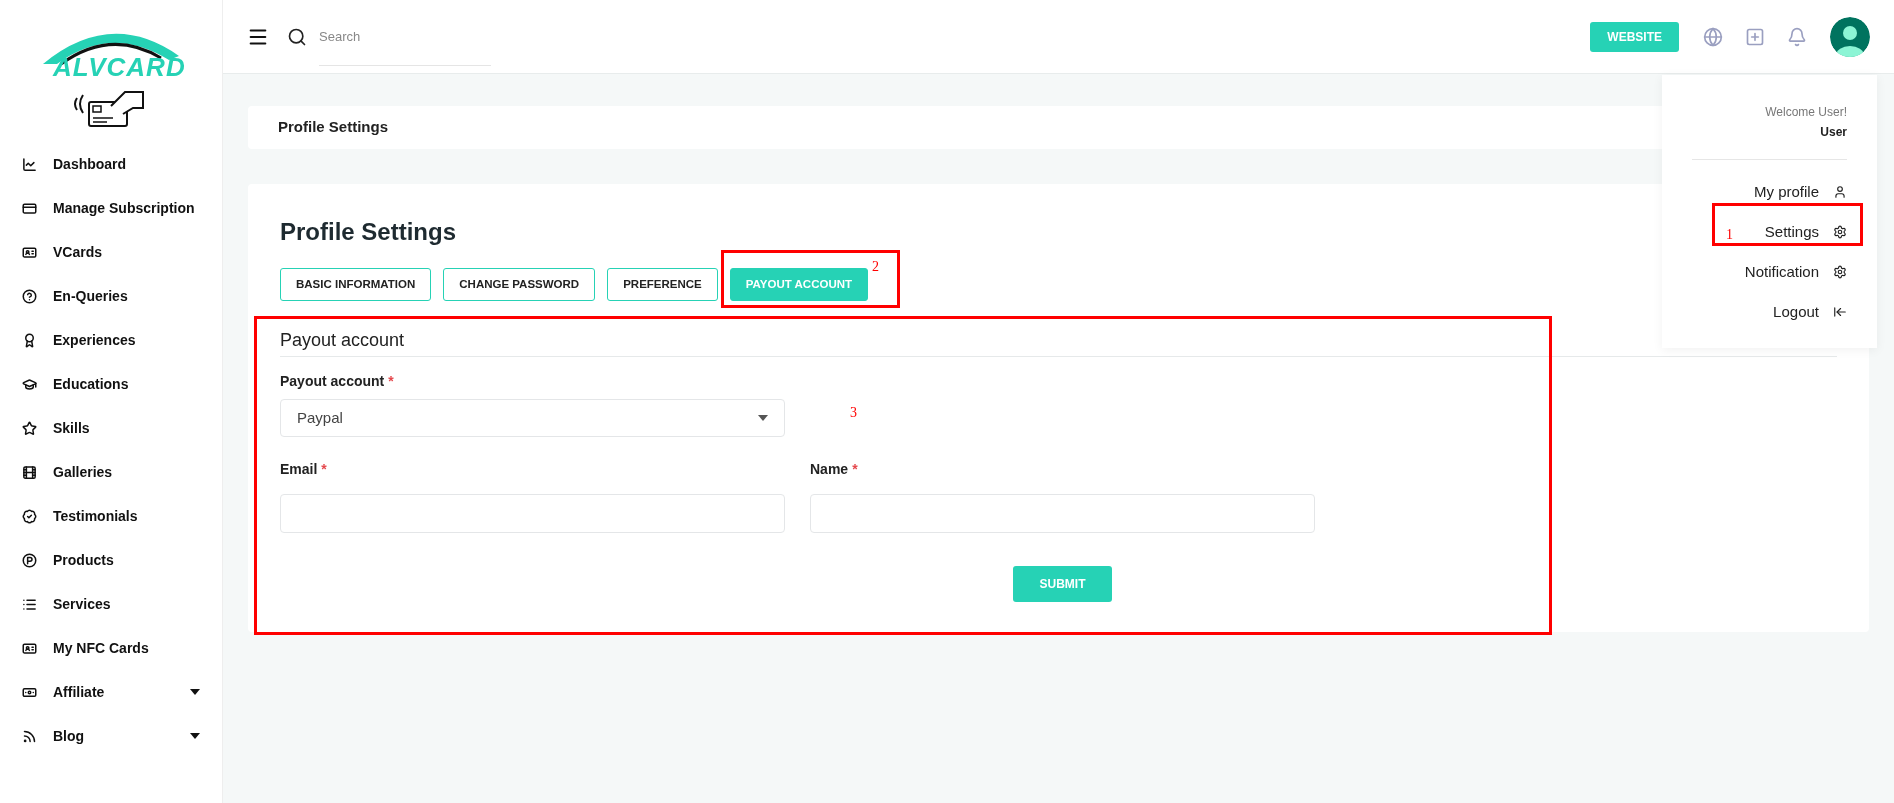 The height and width of the screenshot is (803, 1894). Describe the element at coordinates (853, 413) in the screenshot. I see `annotation-number: 3` at that location.